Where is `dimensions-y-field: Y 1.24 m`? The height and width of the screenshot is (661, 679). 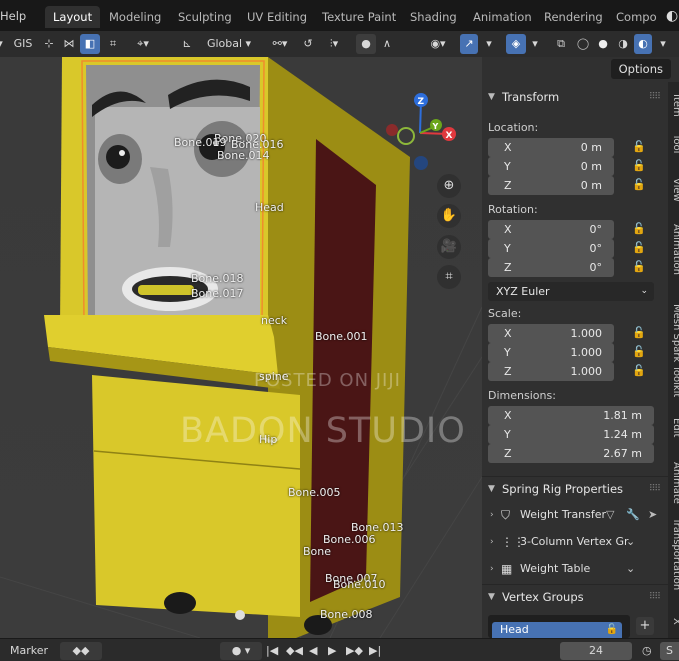
dimensions-y-field: Y 1.24 m is located at coordinates (571, 434).